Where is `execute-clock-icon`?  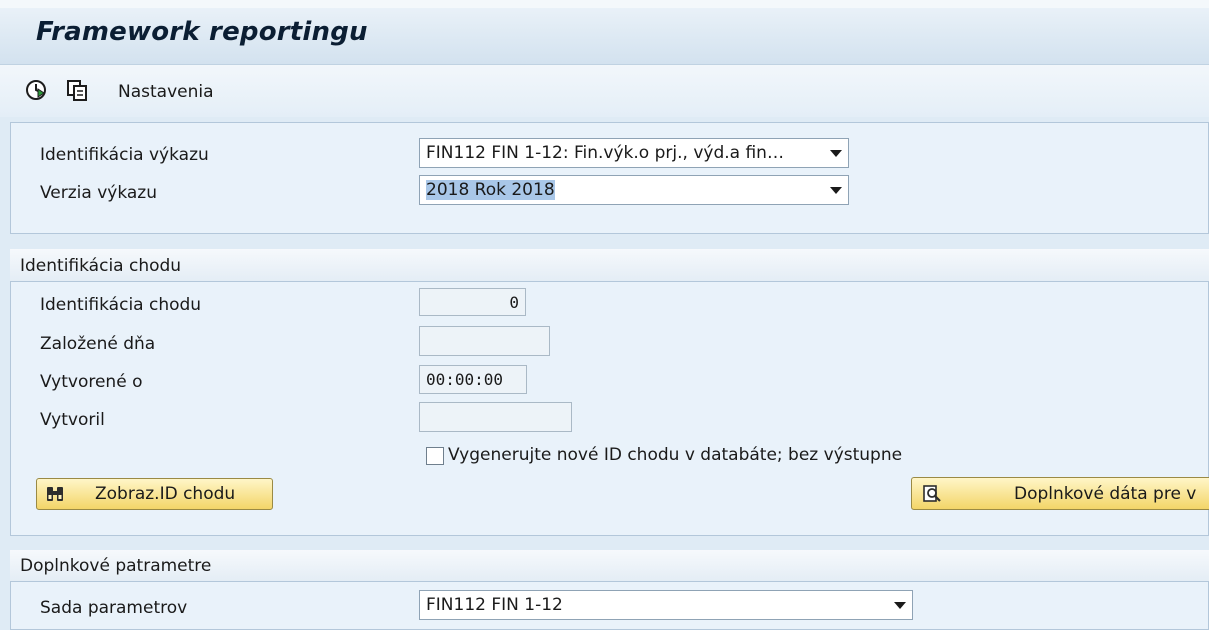 execute-clock-icon is located at coordinates (36, 90).